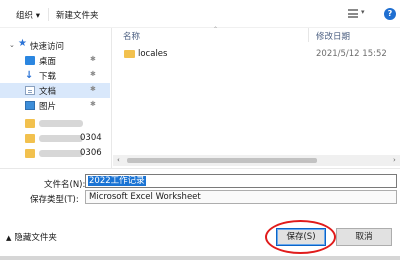 Image resolution: width=400 pixels, height=260 pixels. Describe the element at coordinates (22, 43) in the screenshot. I see `star-icon: ★` at that location.